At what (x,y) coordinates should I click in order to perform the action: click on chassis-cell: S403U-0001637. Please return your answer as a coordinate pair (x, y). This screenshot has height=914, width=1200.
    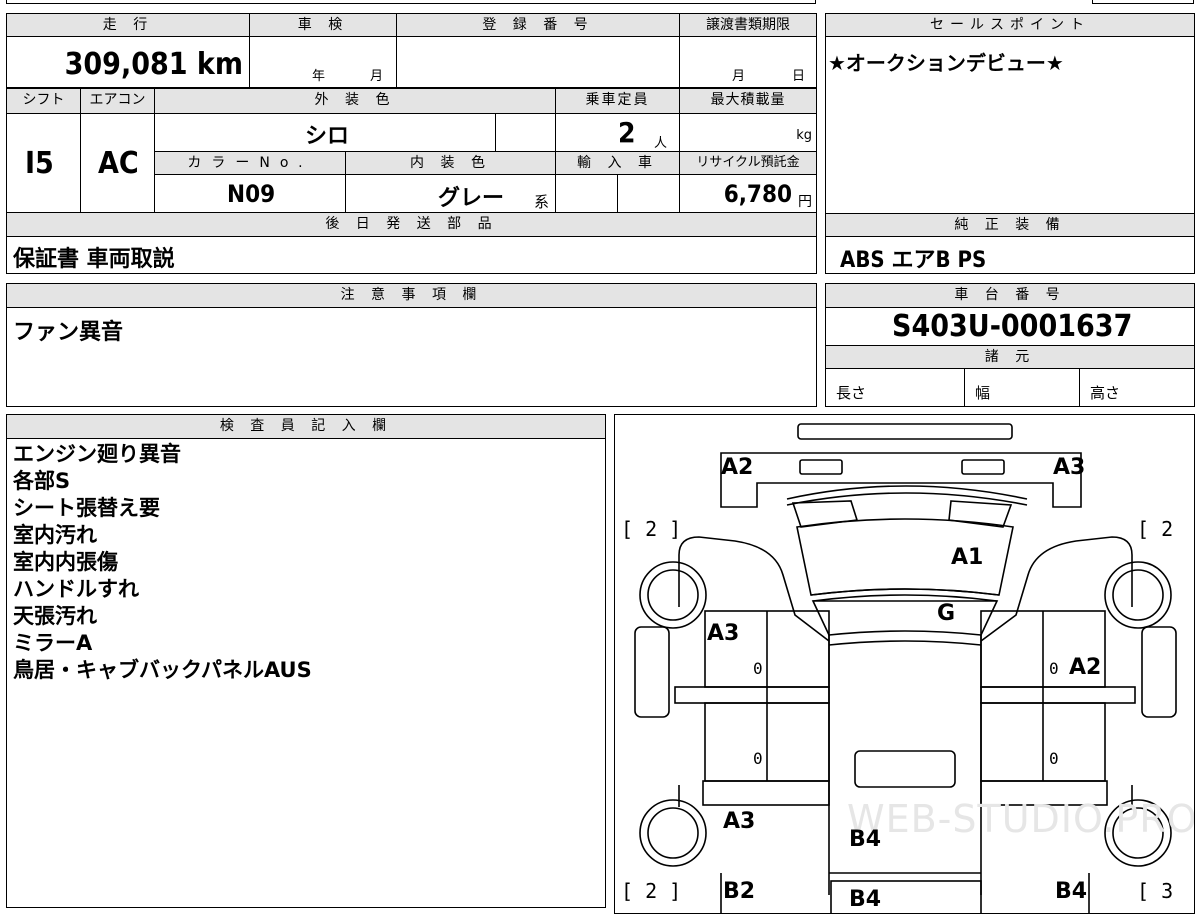
    Looking at the image, I should click on (1010, 326).